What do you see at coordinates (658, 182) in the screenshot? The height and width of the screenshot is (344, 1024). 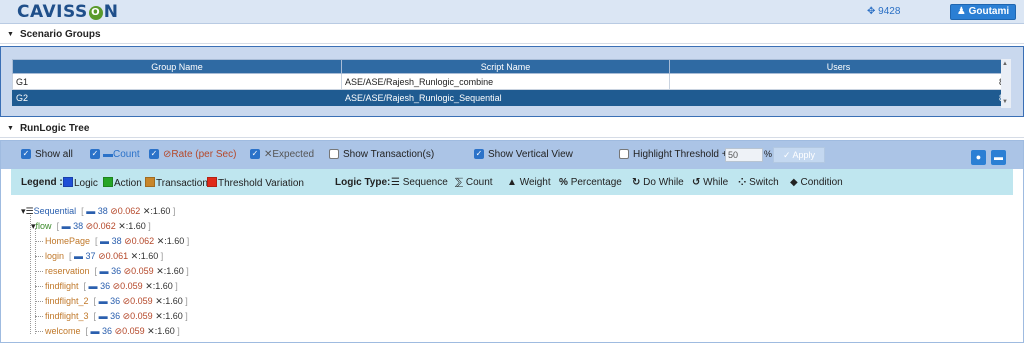 I see `logic-do-while: ↻ Do While` at bounding box center [658, 182].